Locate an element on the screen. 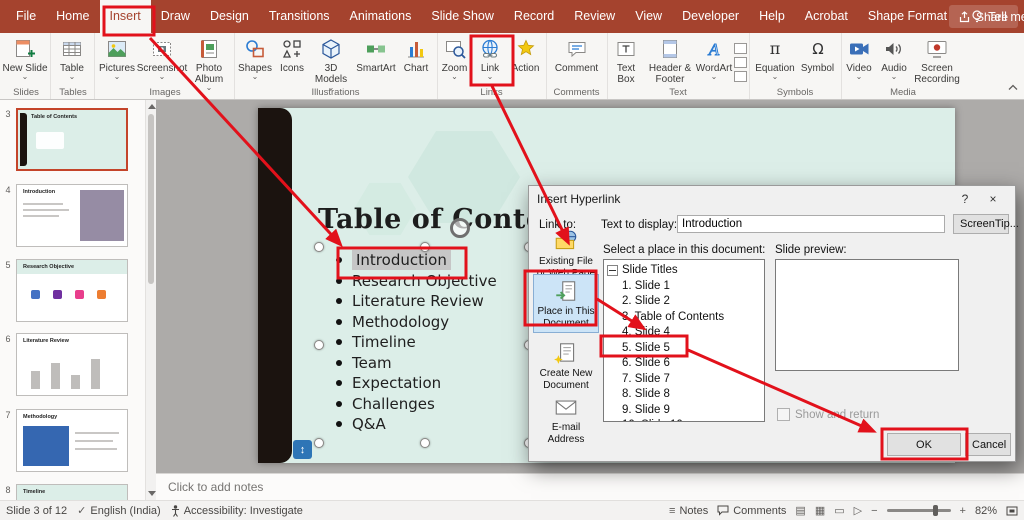 The image size is (1024, 520). link-button: Link is located at coordinates (490, 58).